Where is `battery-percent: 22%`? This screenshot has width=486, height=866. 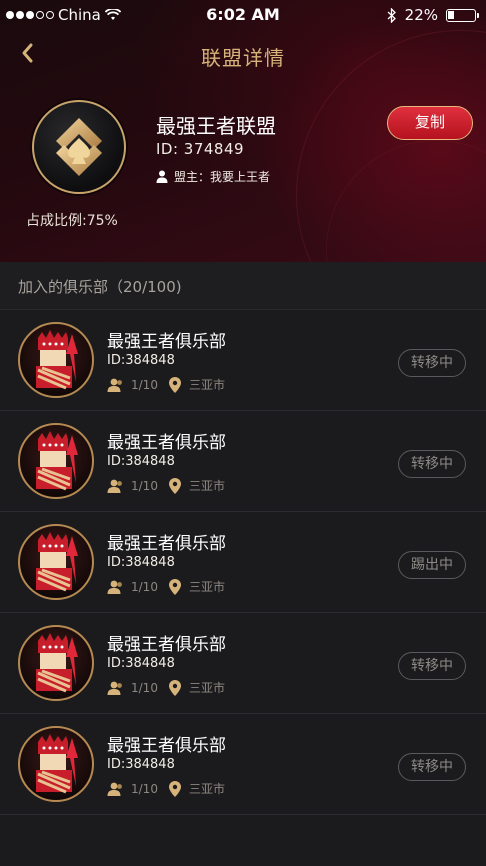 battery-percent: 22% is located at coordinates (421, 15).